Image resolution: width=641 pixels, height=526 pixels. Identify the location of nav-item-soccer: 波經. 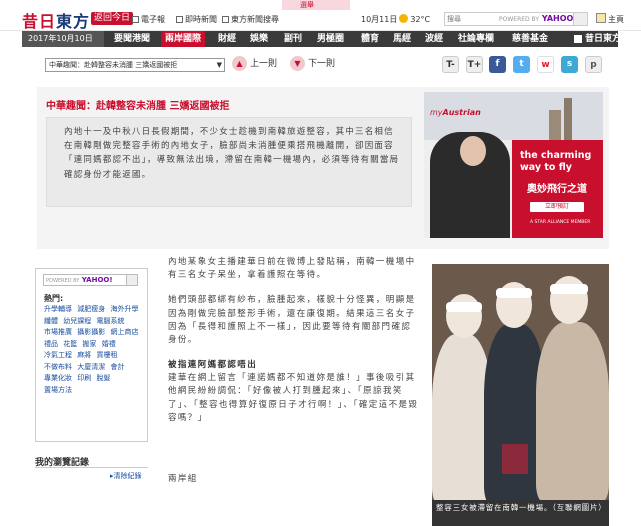
(434, 39).